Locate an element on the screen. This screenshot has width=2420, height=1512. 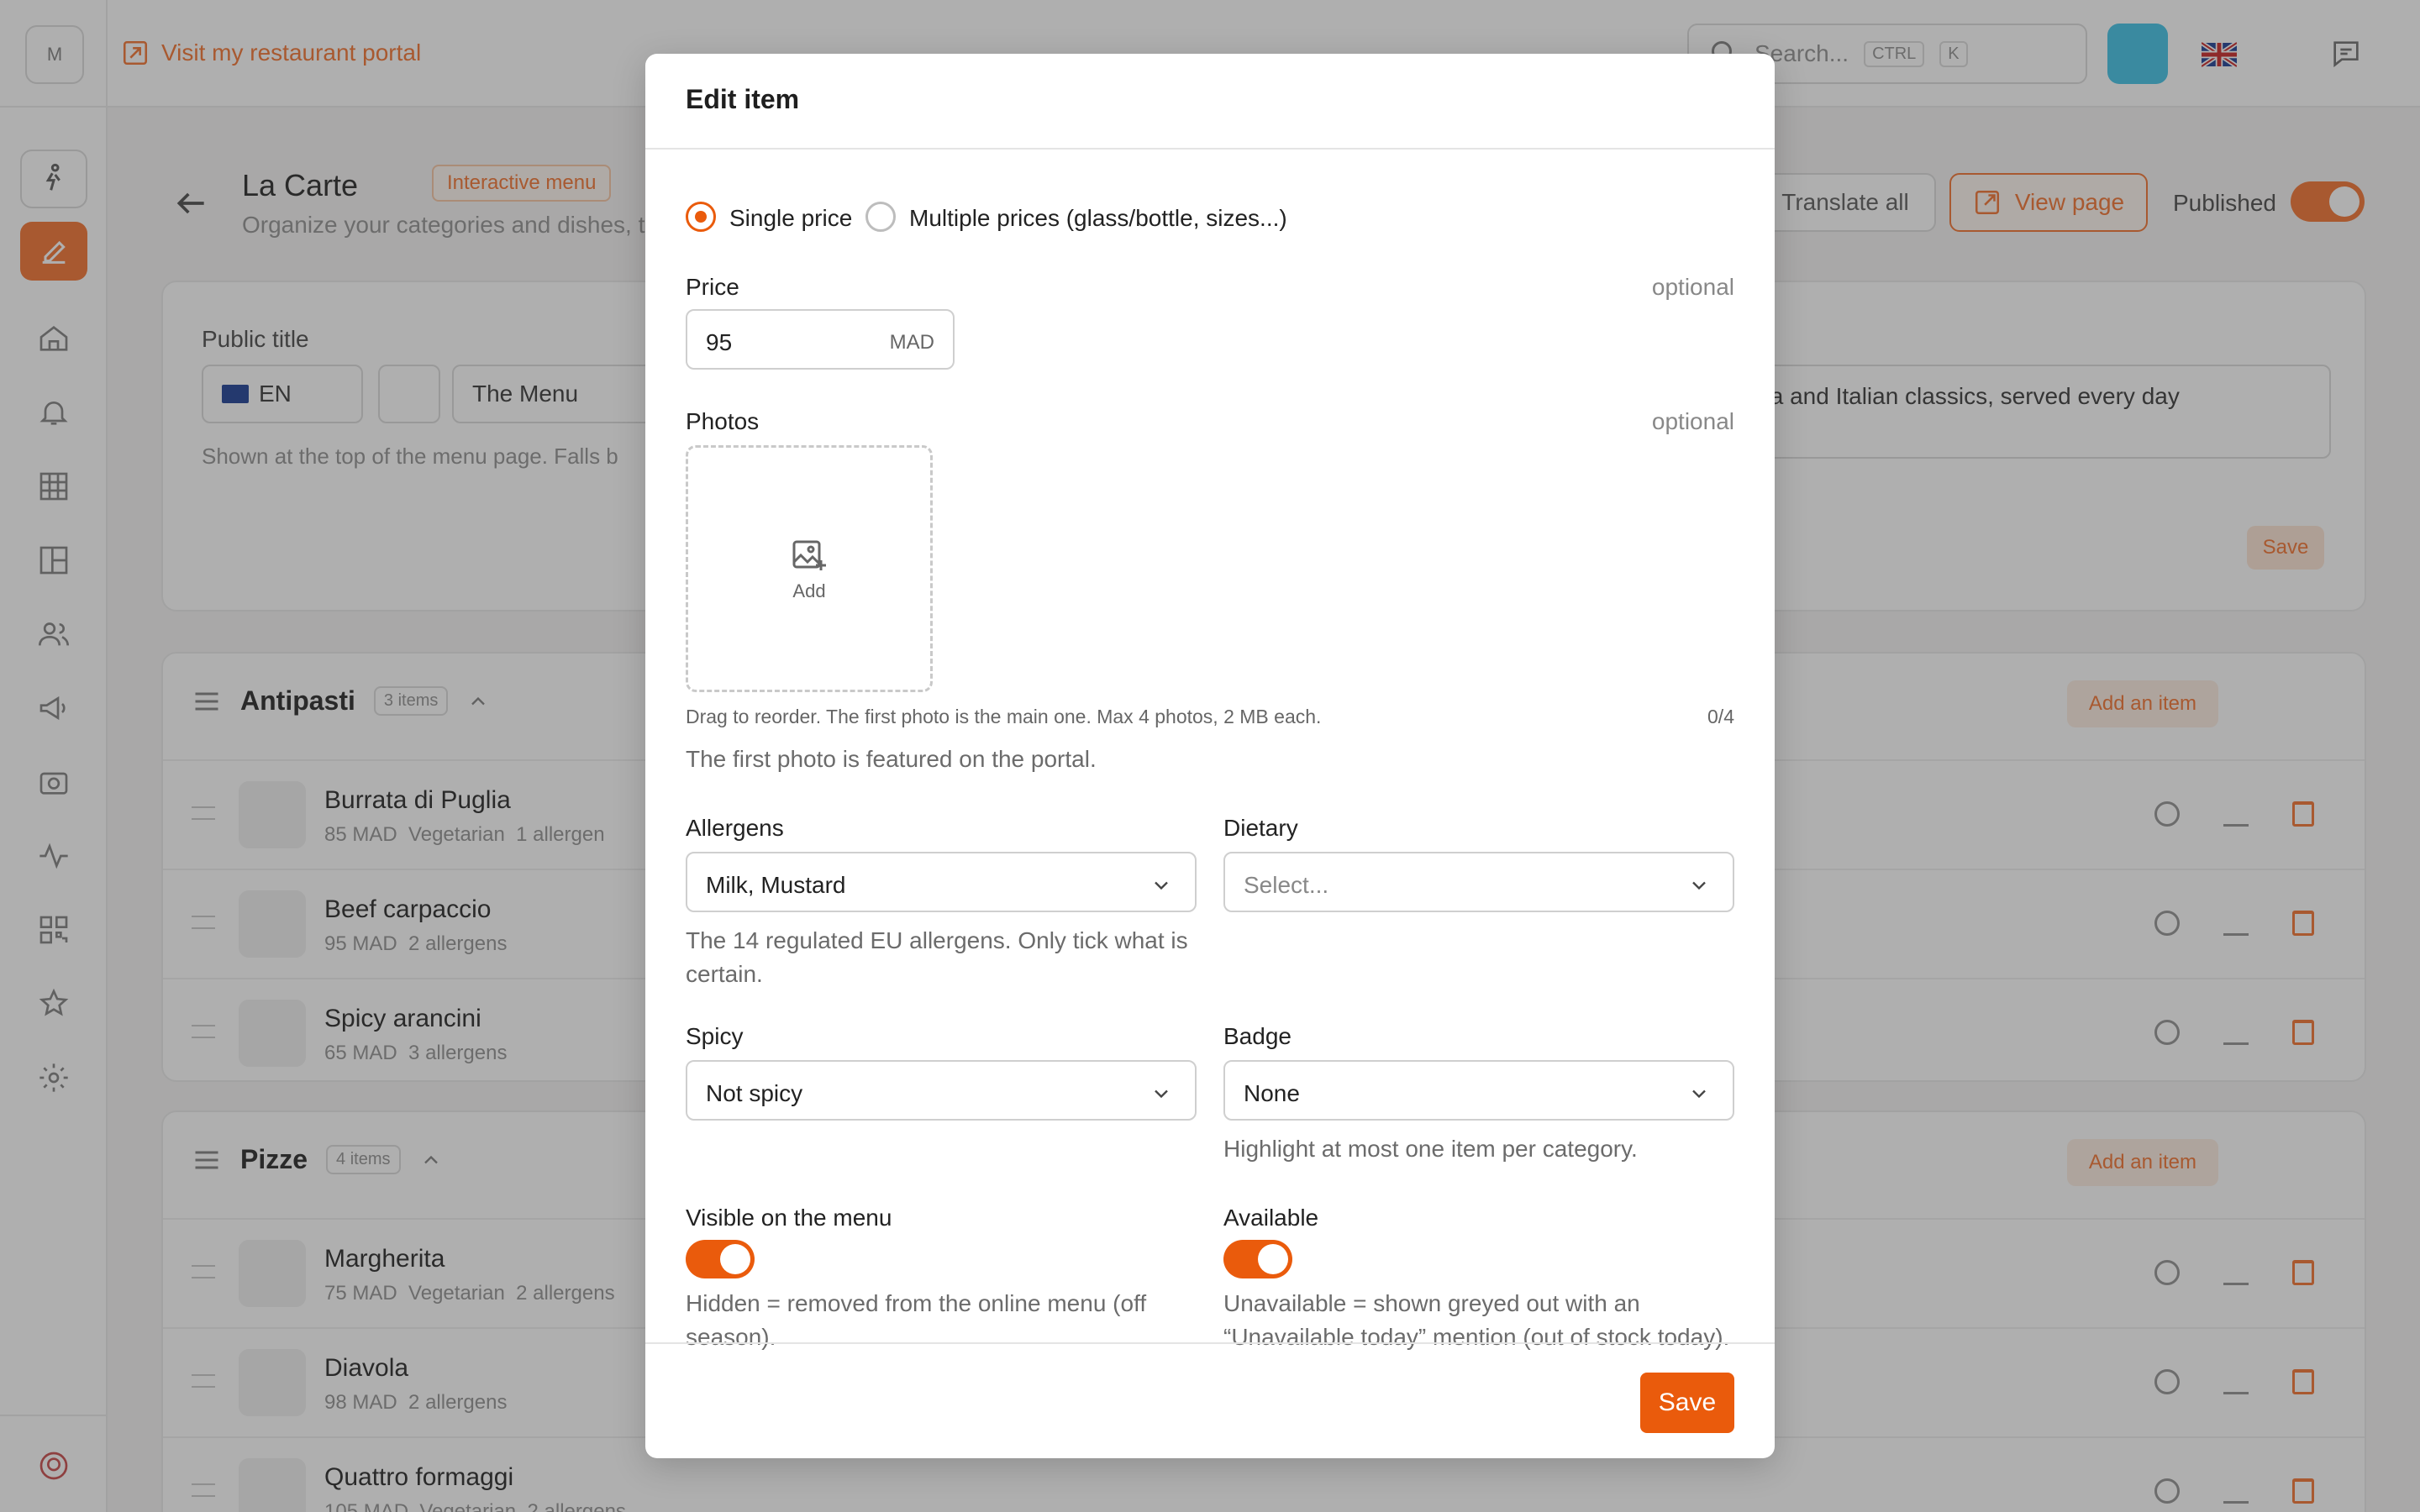
dietary-label: Dietary is located at coordinates (1260, 828).